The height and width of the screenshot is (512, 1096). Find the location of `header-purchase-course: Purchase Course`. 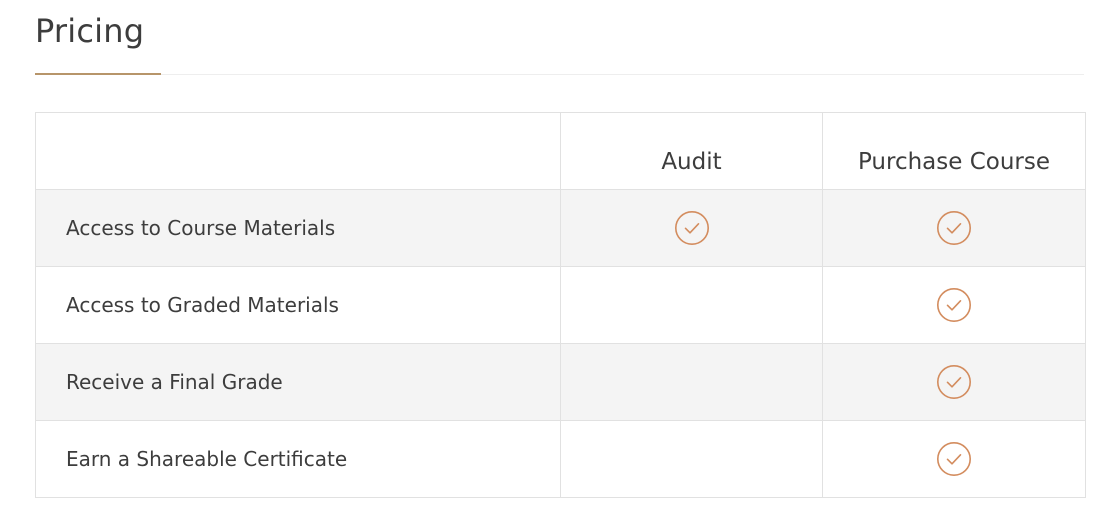

header-purchase-course: Purchase Course is located at coordinates (954, 151).